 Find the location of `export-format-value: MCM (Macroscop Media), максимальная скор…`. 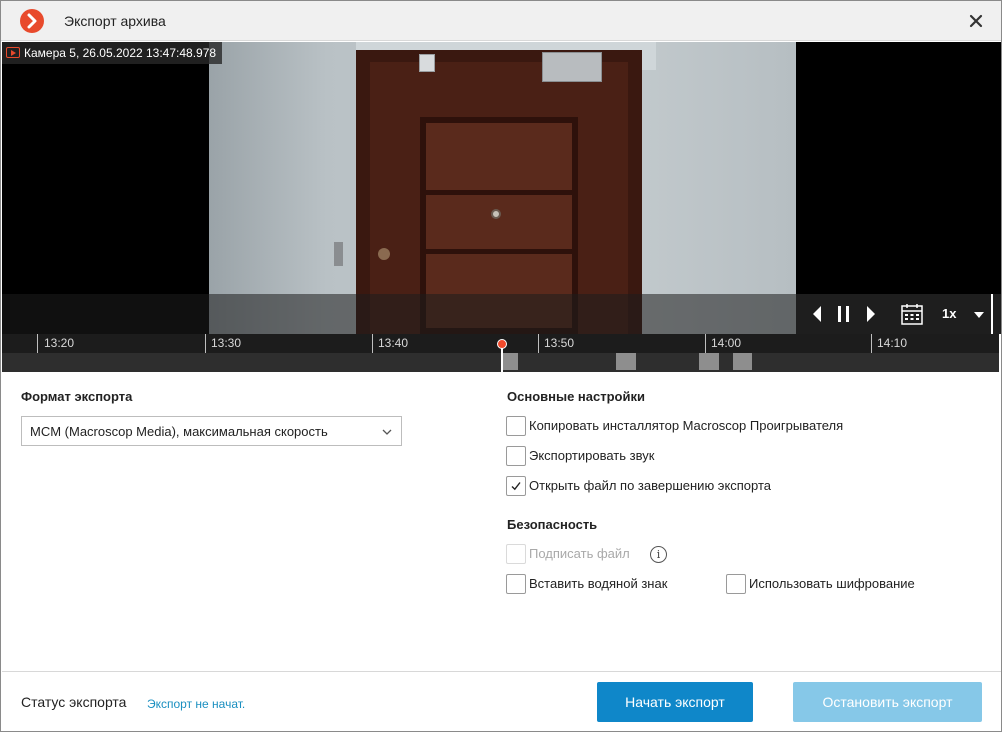

export-format-value: MCM (Macroscop Media), максимальная скор… is located at coordinates (179, 431).